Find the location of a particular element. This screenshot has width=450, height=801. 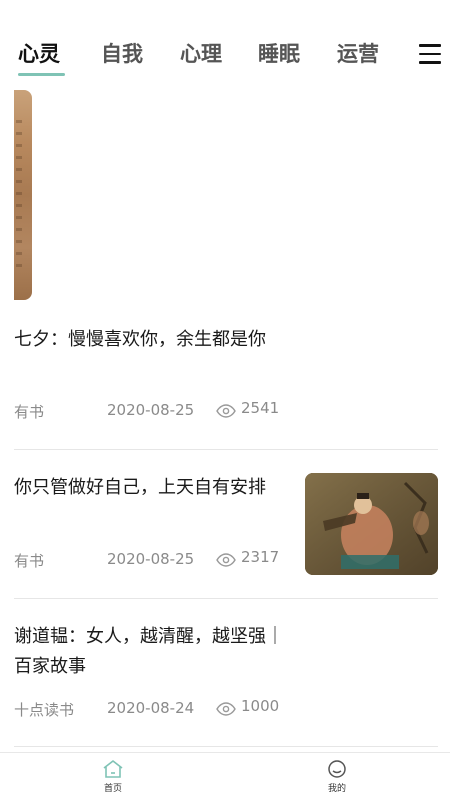

nav-profile: 我的 is located at coordinates (337, 776).